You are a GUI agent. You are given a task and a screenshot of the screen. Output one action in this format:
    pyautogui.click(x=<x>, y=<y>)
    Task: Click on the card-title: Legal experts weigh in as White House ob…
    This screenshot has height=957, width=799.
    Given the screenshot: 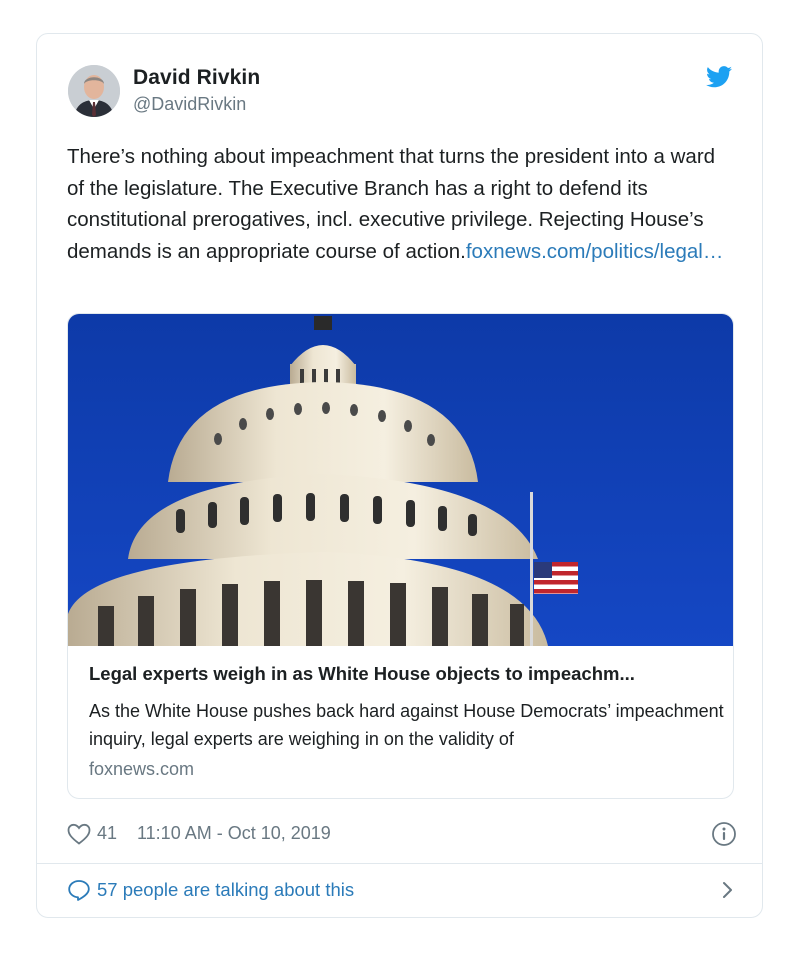 What is the action you would take?
    pyautogui.click(x=404, y=674)
    